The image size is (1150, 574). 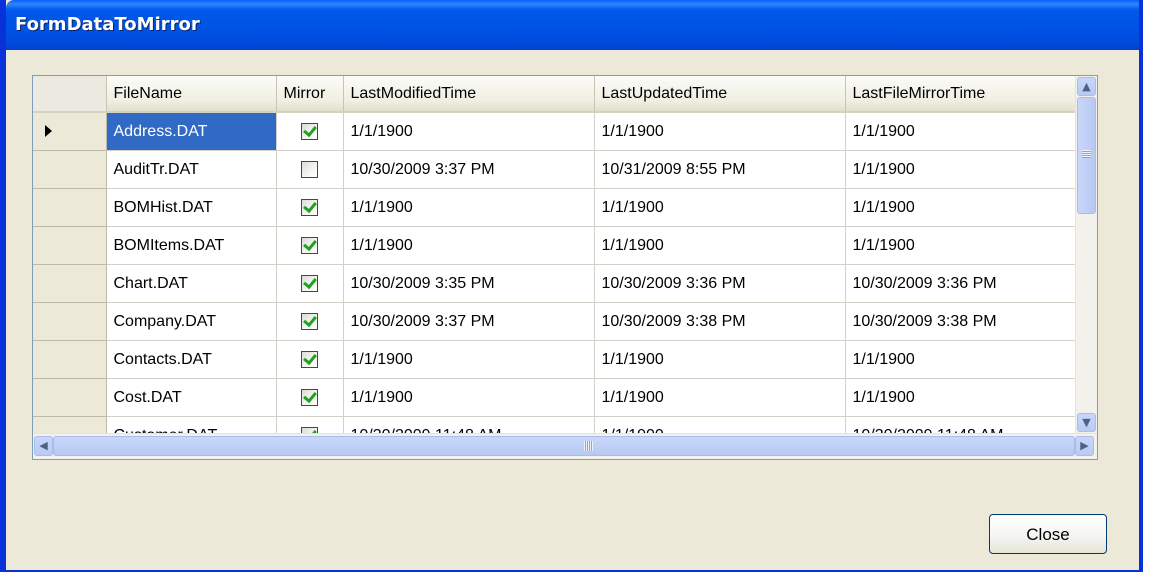 What do you see at coordinates (971, 424) in the screenshot?
I see `last-file-mirror-cell: 10/30/2009 11:48 AM` at bounding box center [971, 424].